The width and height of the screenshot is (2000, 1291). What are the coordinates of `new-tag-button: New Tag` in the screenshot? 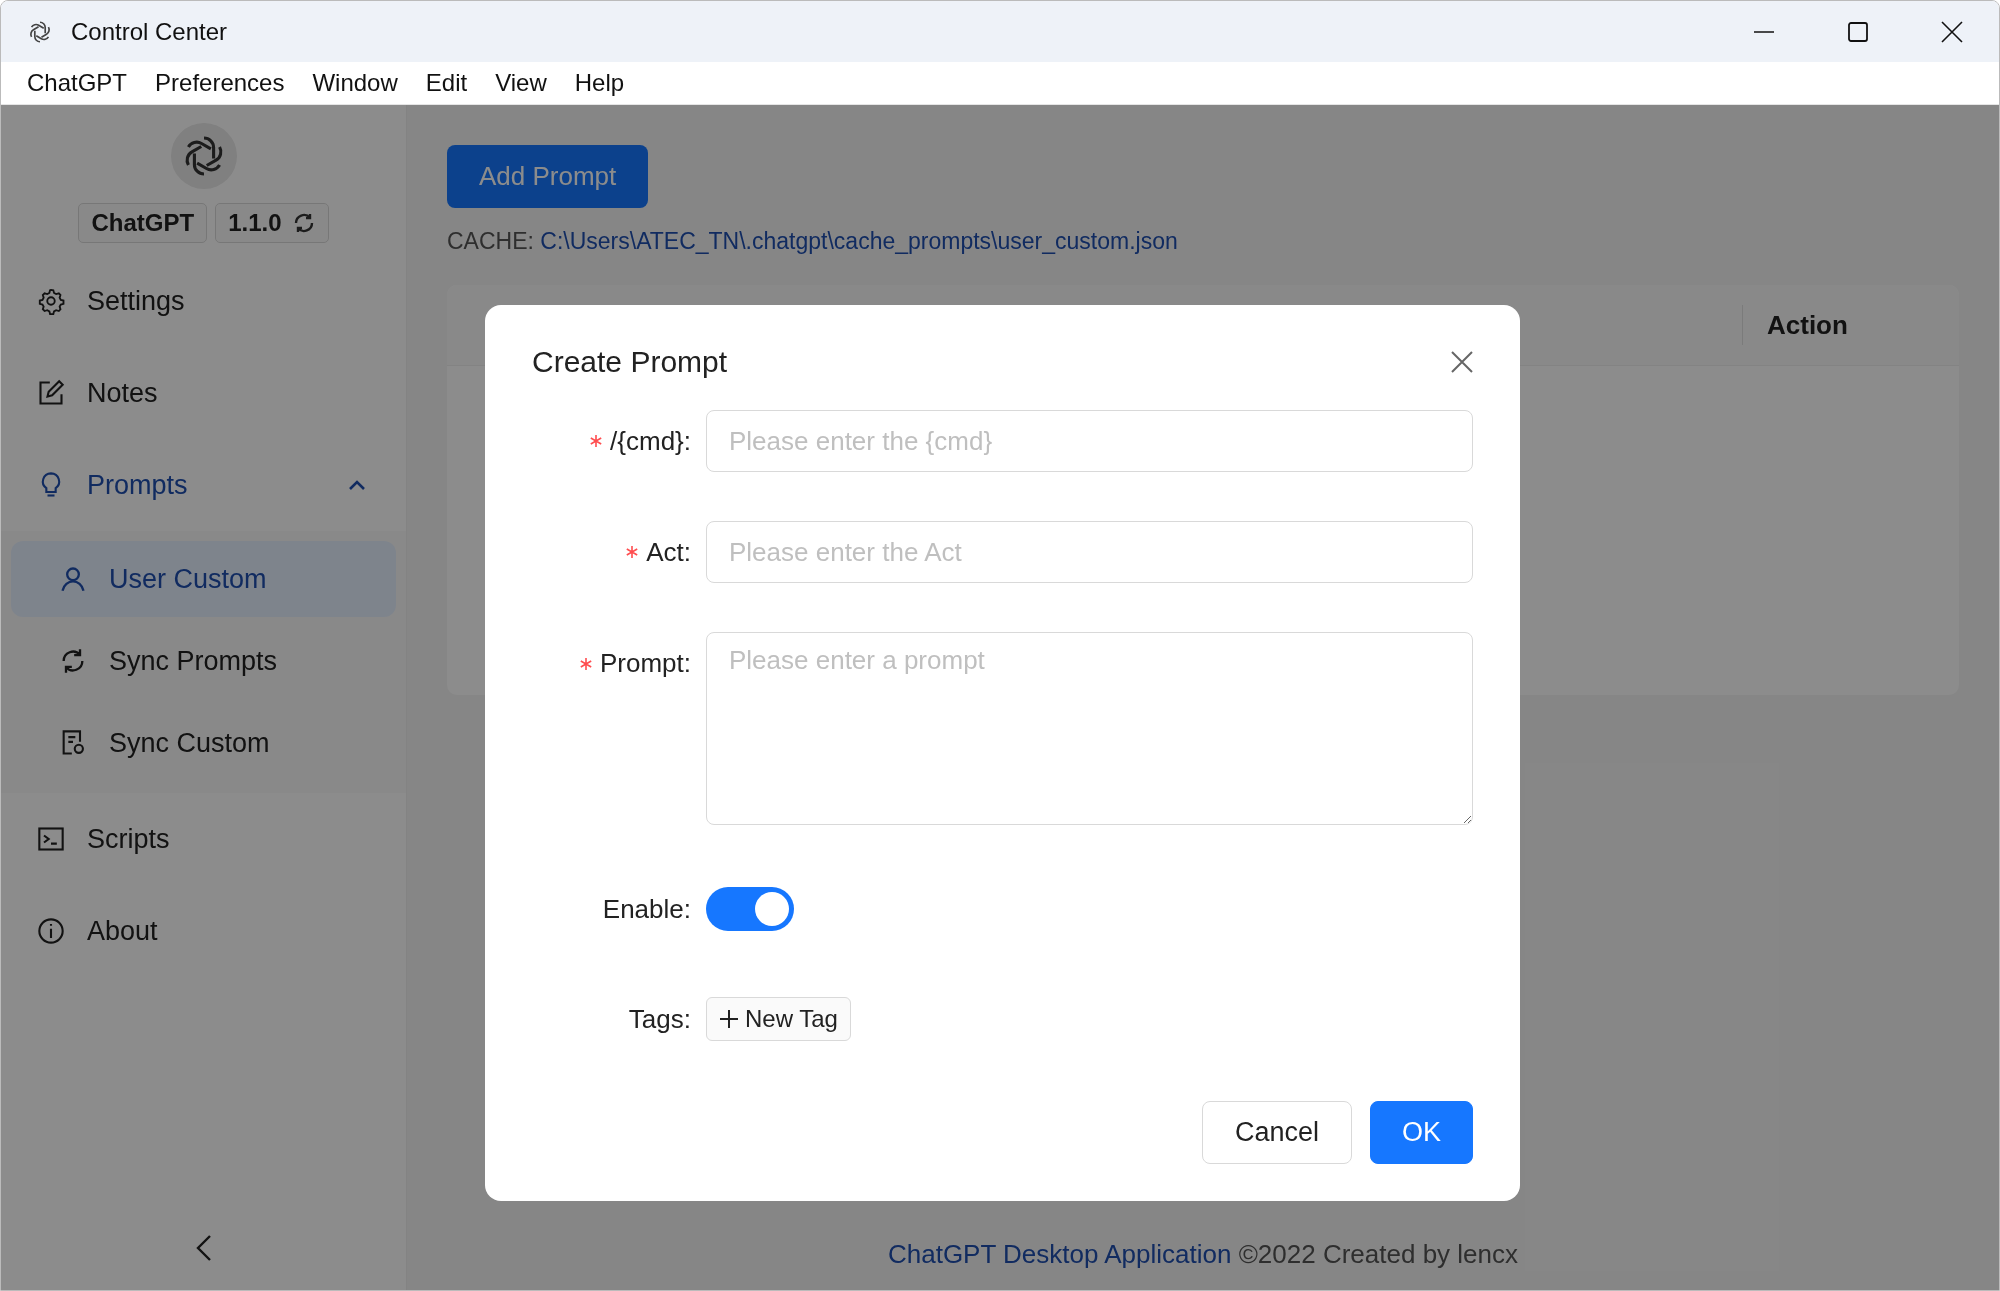 It's located at (778, 1019).